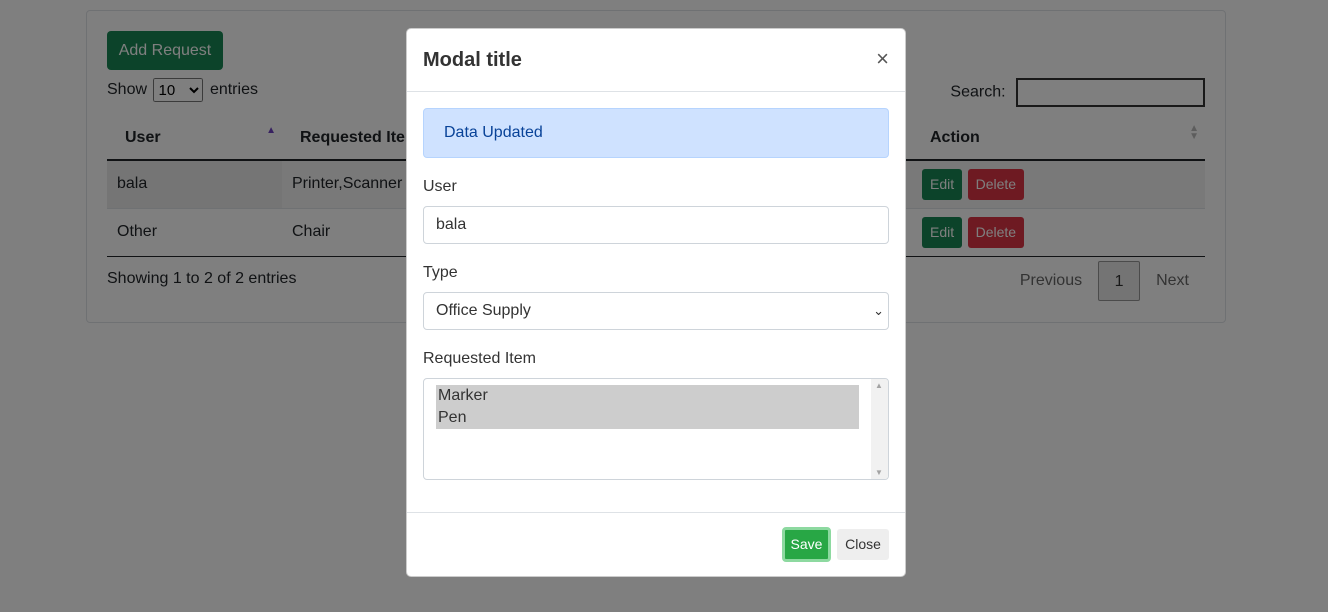  What do you see at coordinates (440, 186) in the screenshot?
I see `user-label: User` at bounding box center [440, 186].